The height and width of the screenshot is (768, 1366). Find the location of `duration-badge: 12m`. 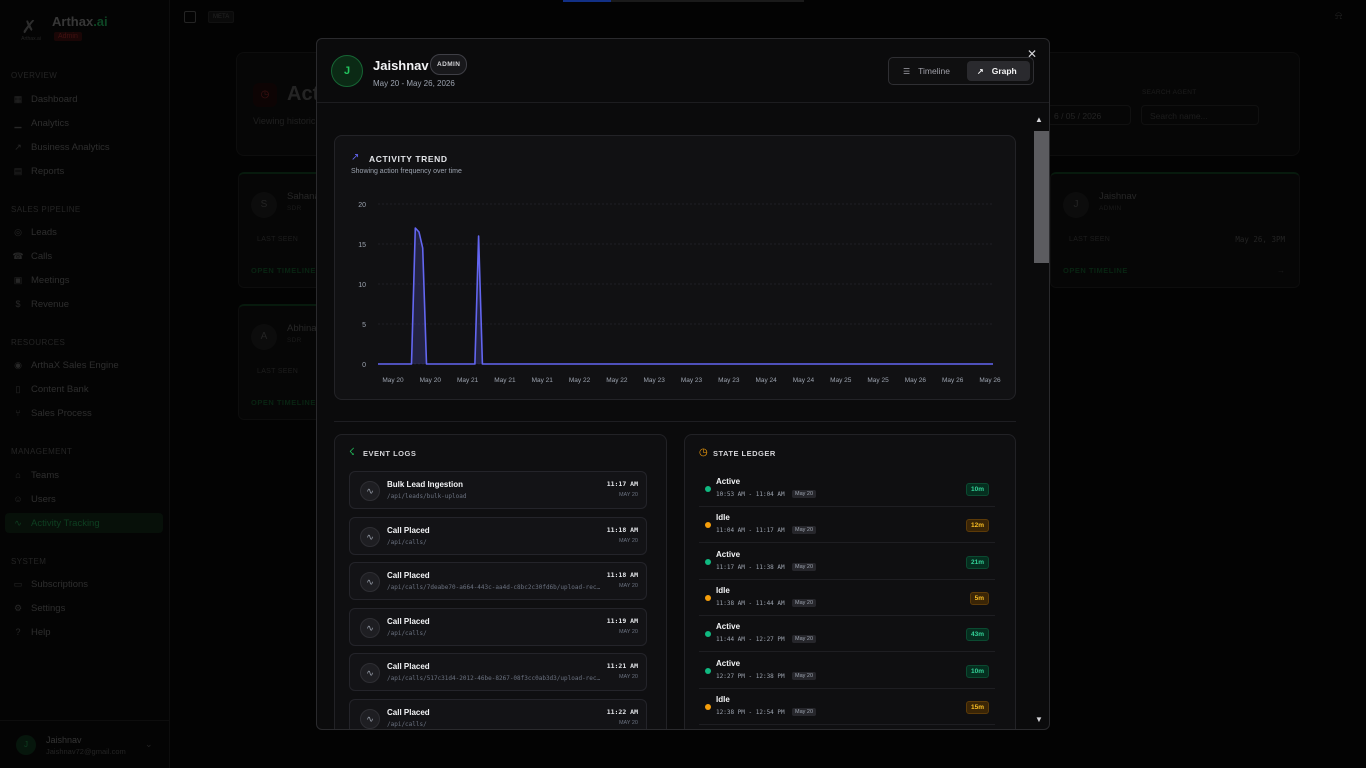

duration-badge: 12m is located at coordinates (977, 526).